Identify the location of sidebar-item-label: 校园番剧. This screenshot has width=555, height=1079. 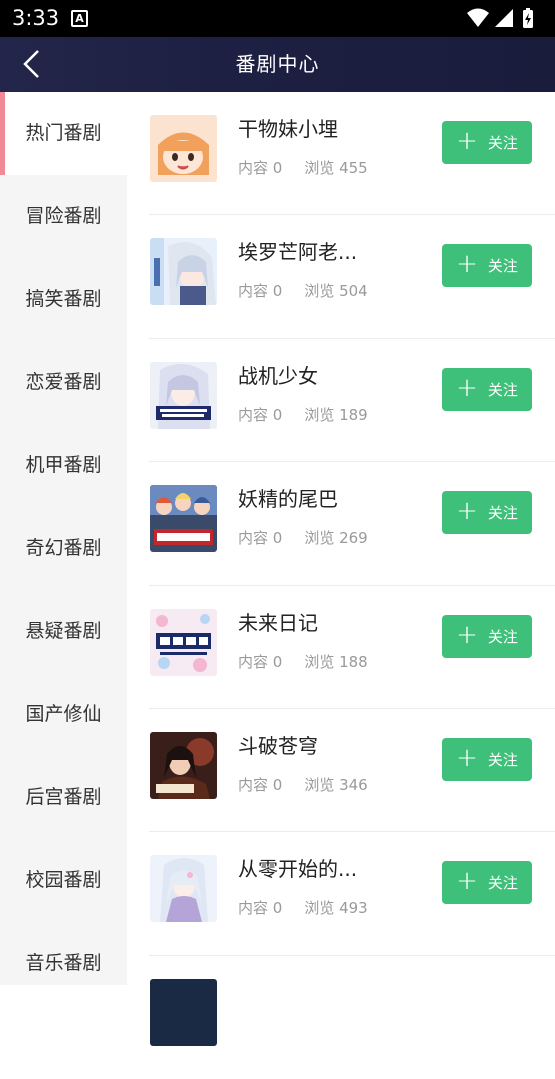
(63, 880).